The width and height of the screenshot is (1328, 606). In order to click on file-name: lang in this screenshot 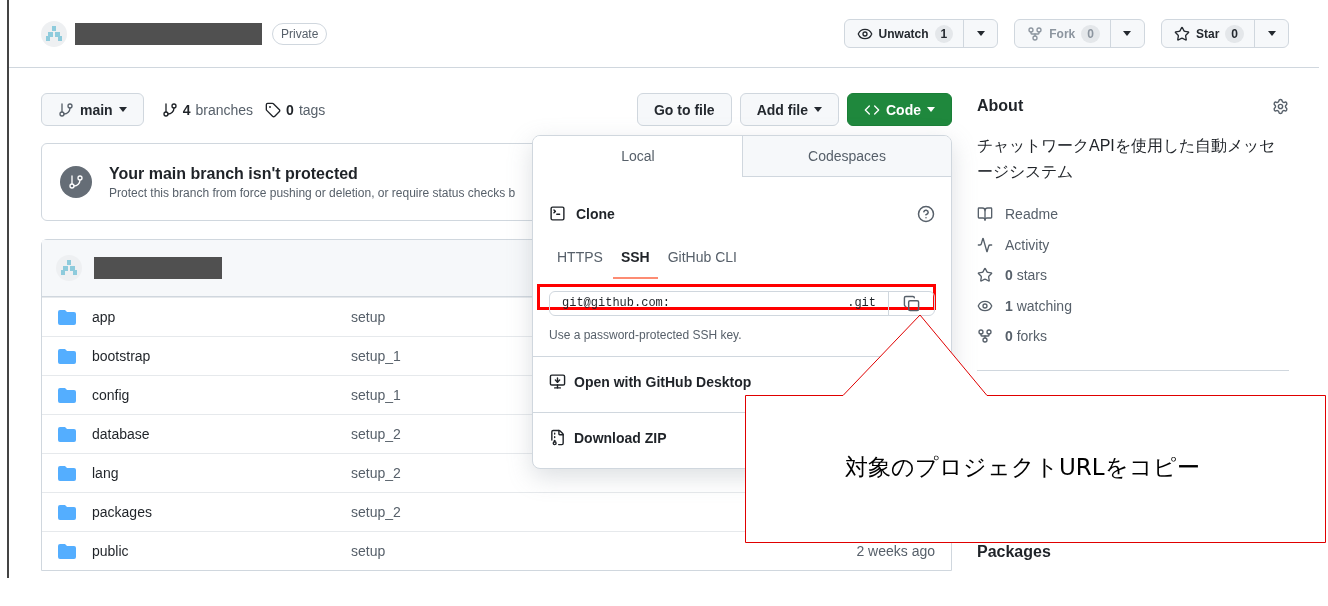, I will do `click(221, 473)`.